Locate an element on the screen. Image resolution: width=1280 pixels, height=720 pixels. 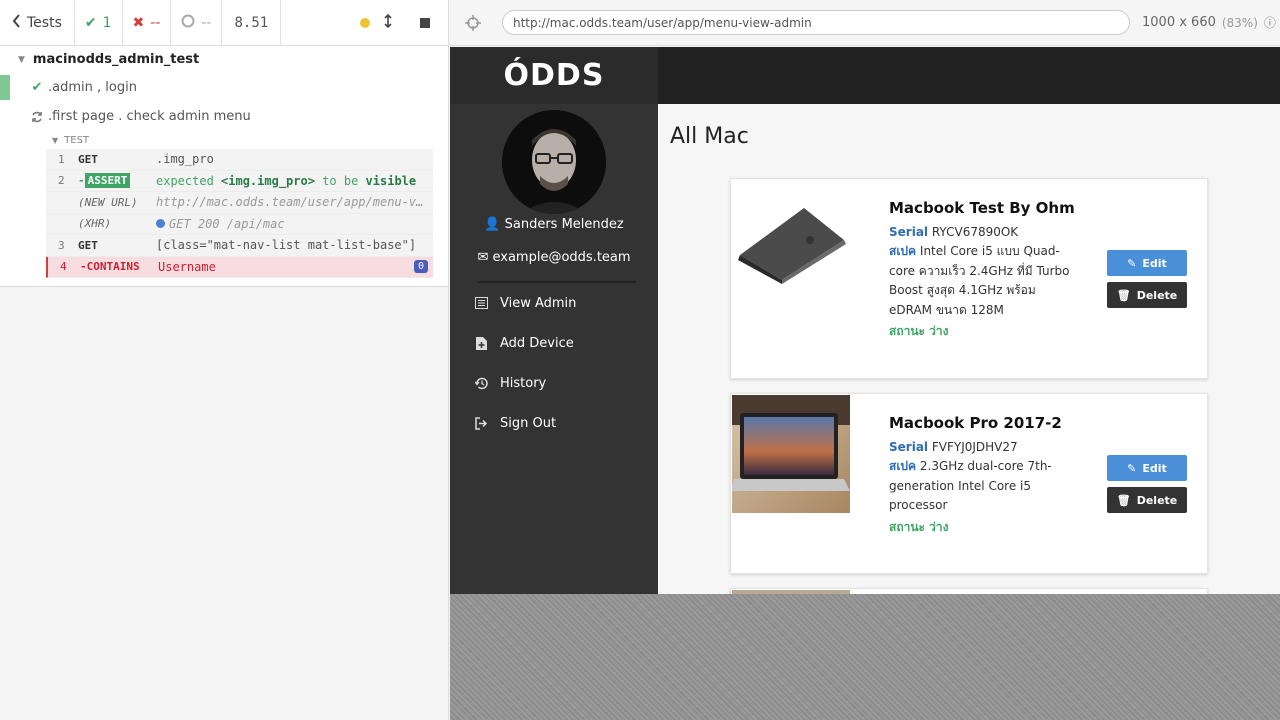
autoscroll-icon is located at coordinates (388, 22).